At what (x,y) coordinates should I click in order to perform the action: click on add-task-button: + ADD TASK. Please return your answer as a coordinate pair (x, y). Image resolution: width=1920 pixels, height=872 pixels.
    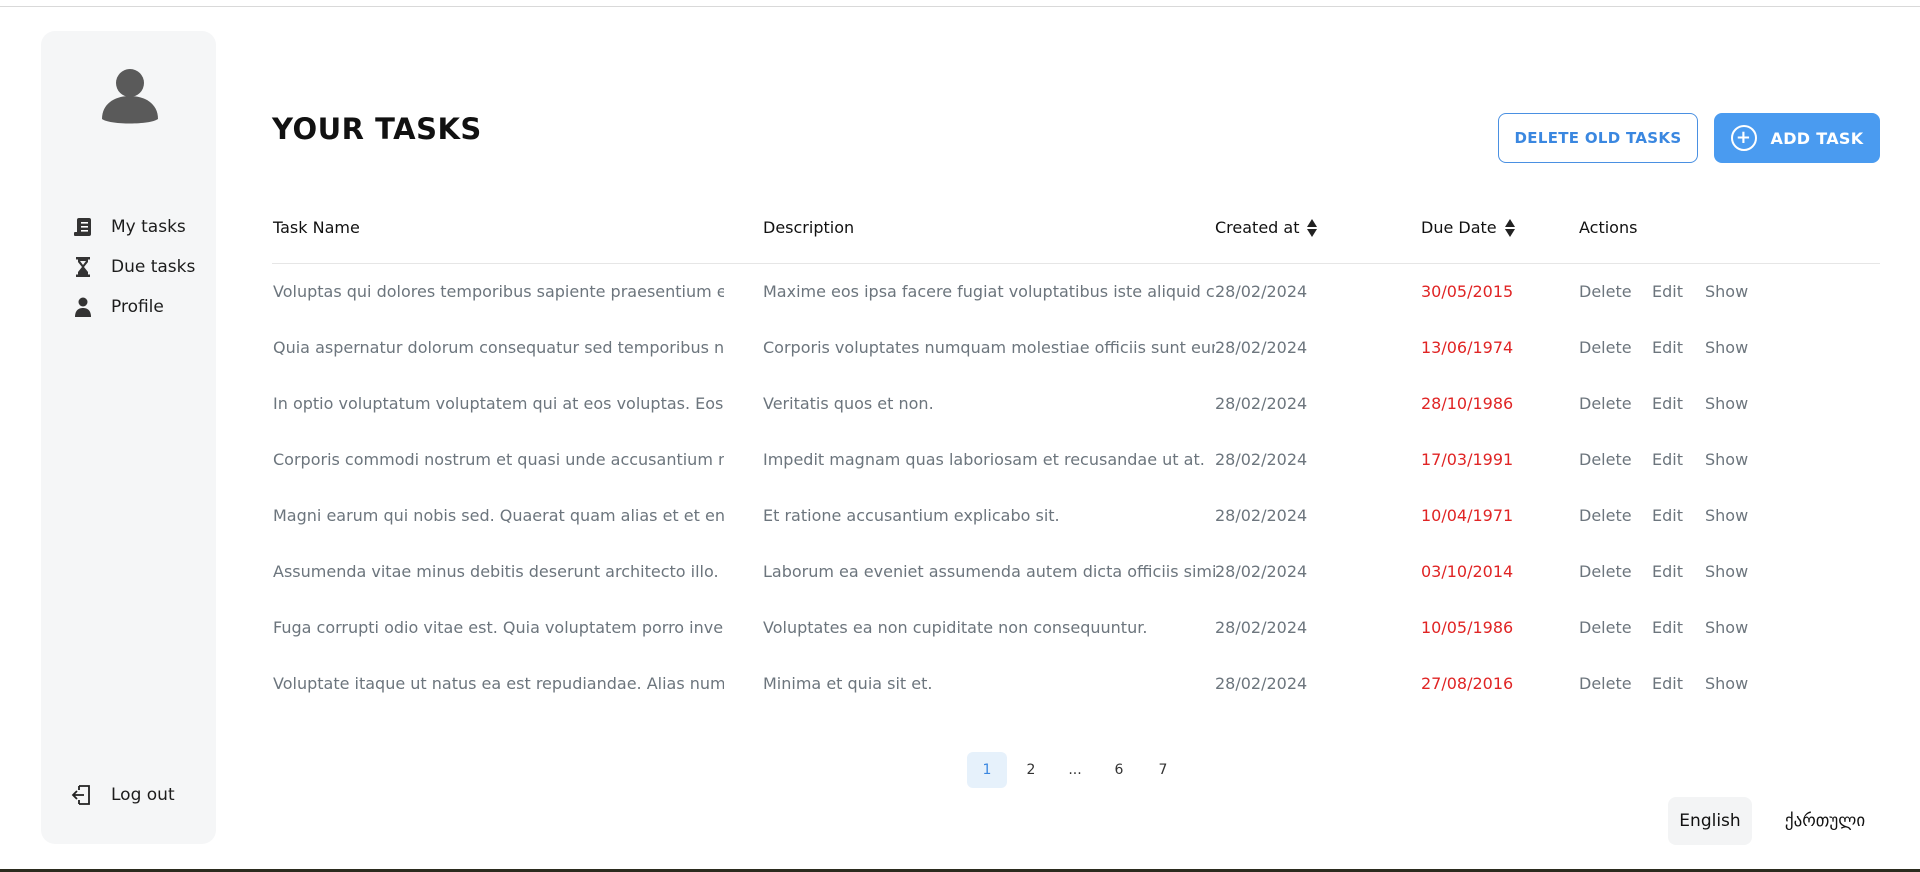
    Looking at the image, I should click on (1797, 138).